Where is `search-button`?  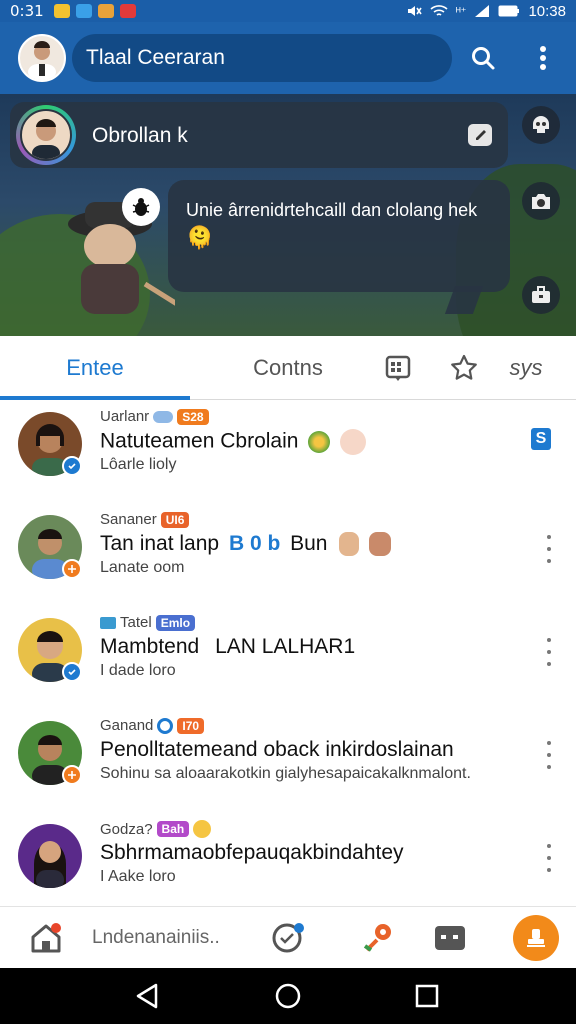
search-button is located at coordinates (483, 58).